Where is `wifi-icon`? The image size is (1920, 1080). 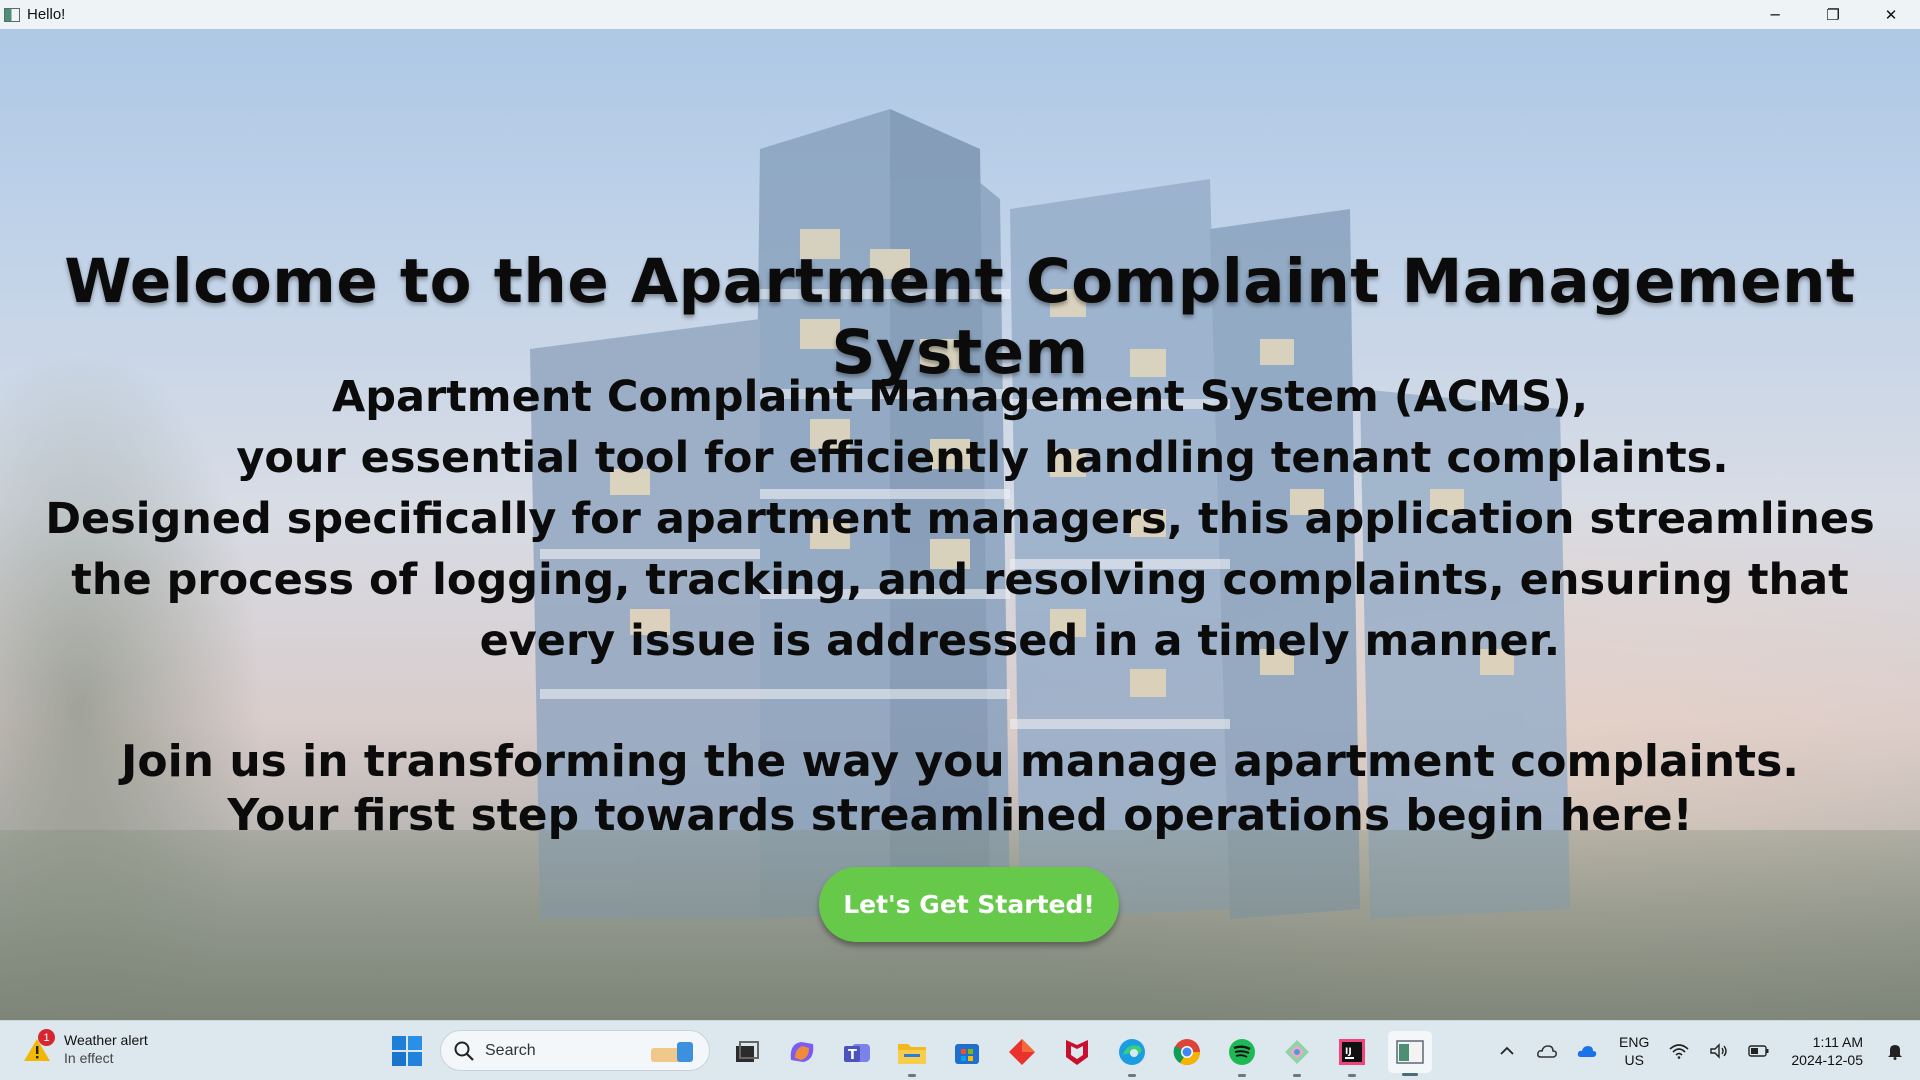 wifi-icon is located at coordinates (1679, 1051).